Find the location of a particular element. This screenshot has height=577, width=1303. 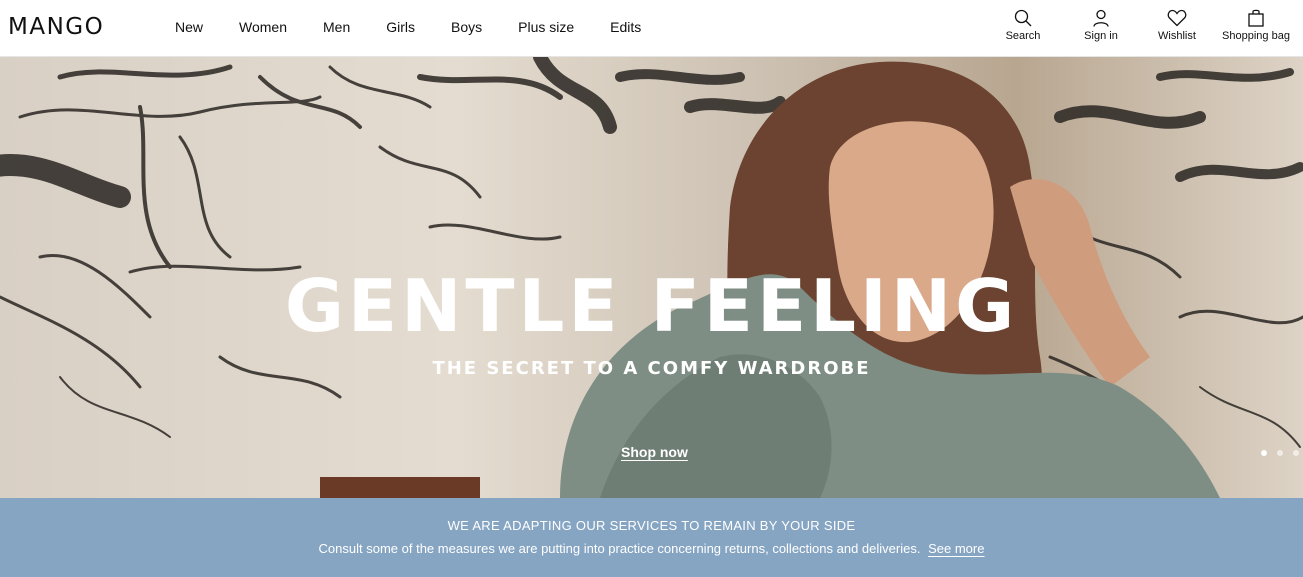

user-icon is located at coordinates (1101, 18).